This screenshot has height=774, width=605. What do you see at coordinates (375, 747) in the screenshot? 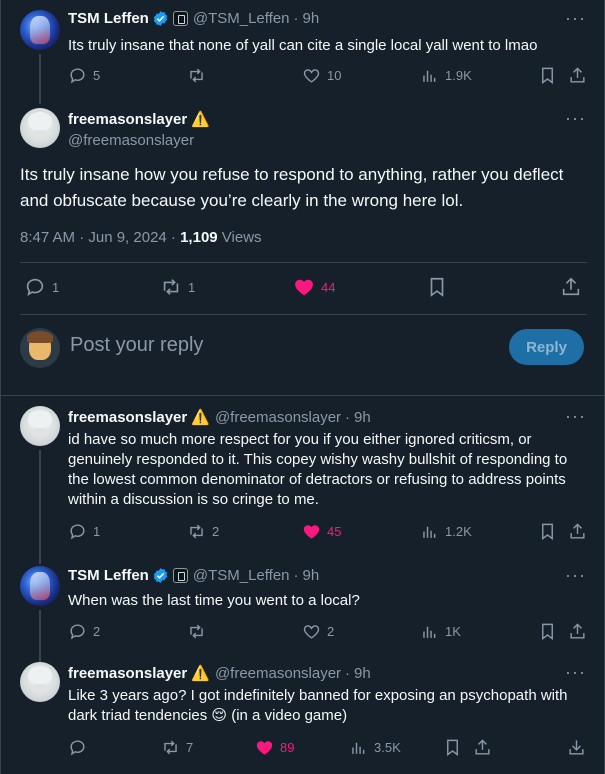
I see `views-button: 3.5K` at bounding box center [375, 747].